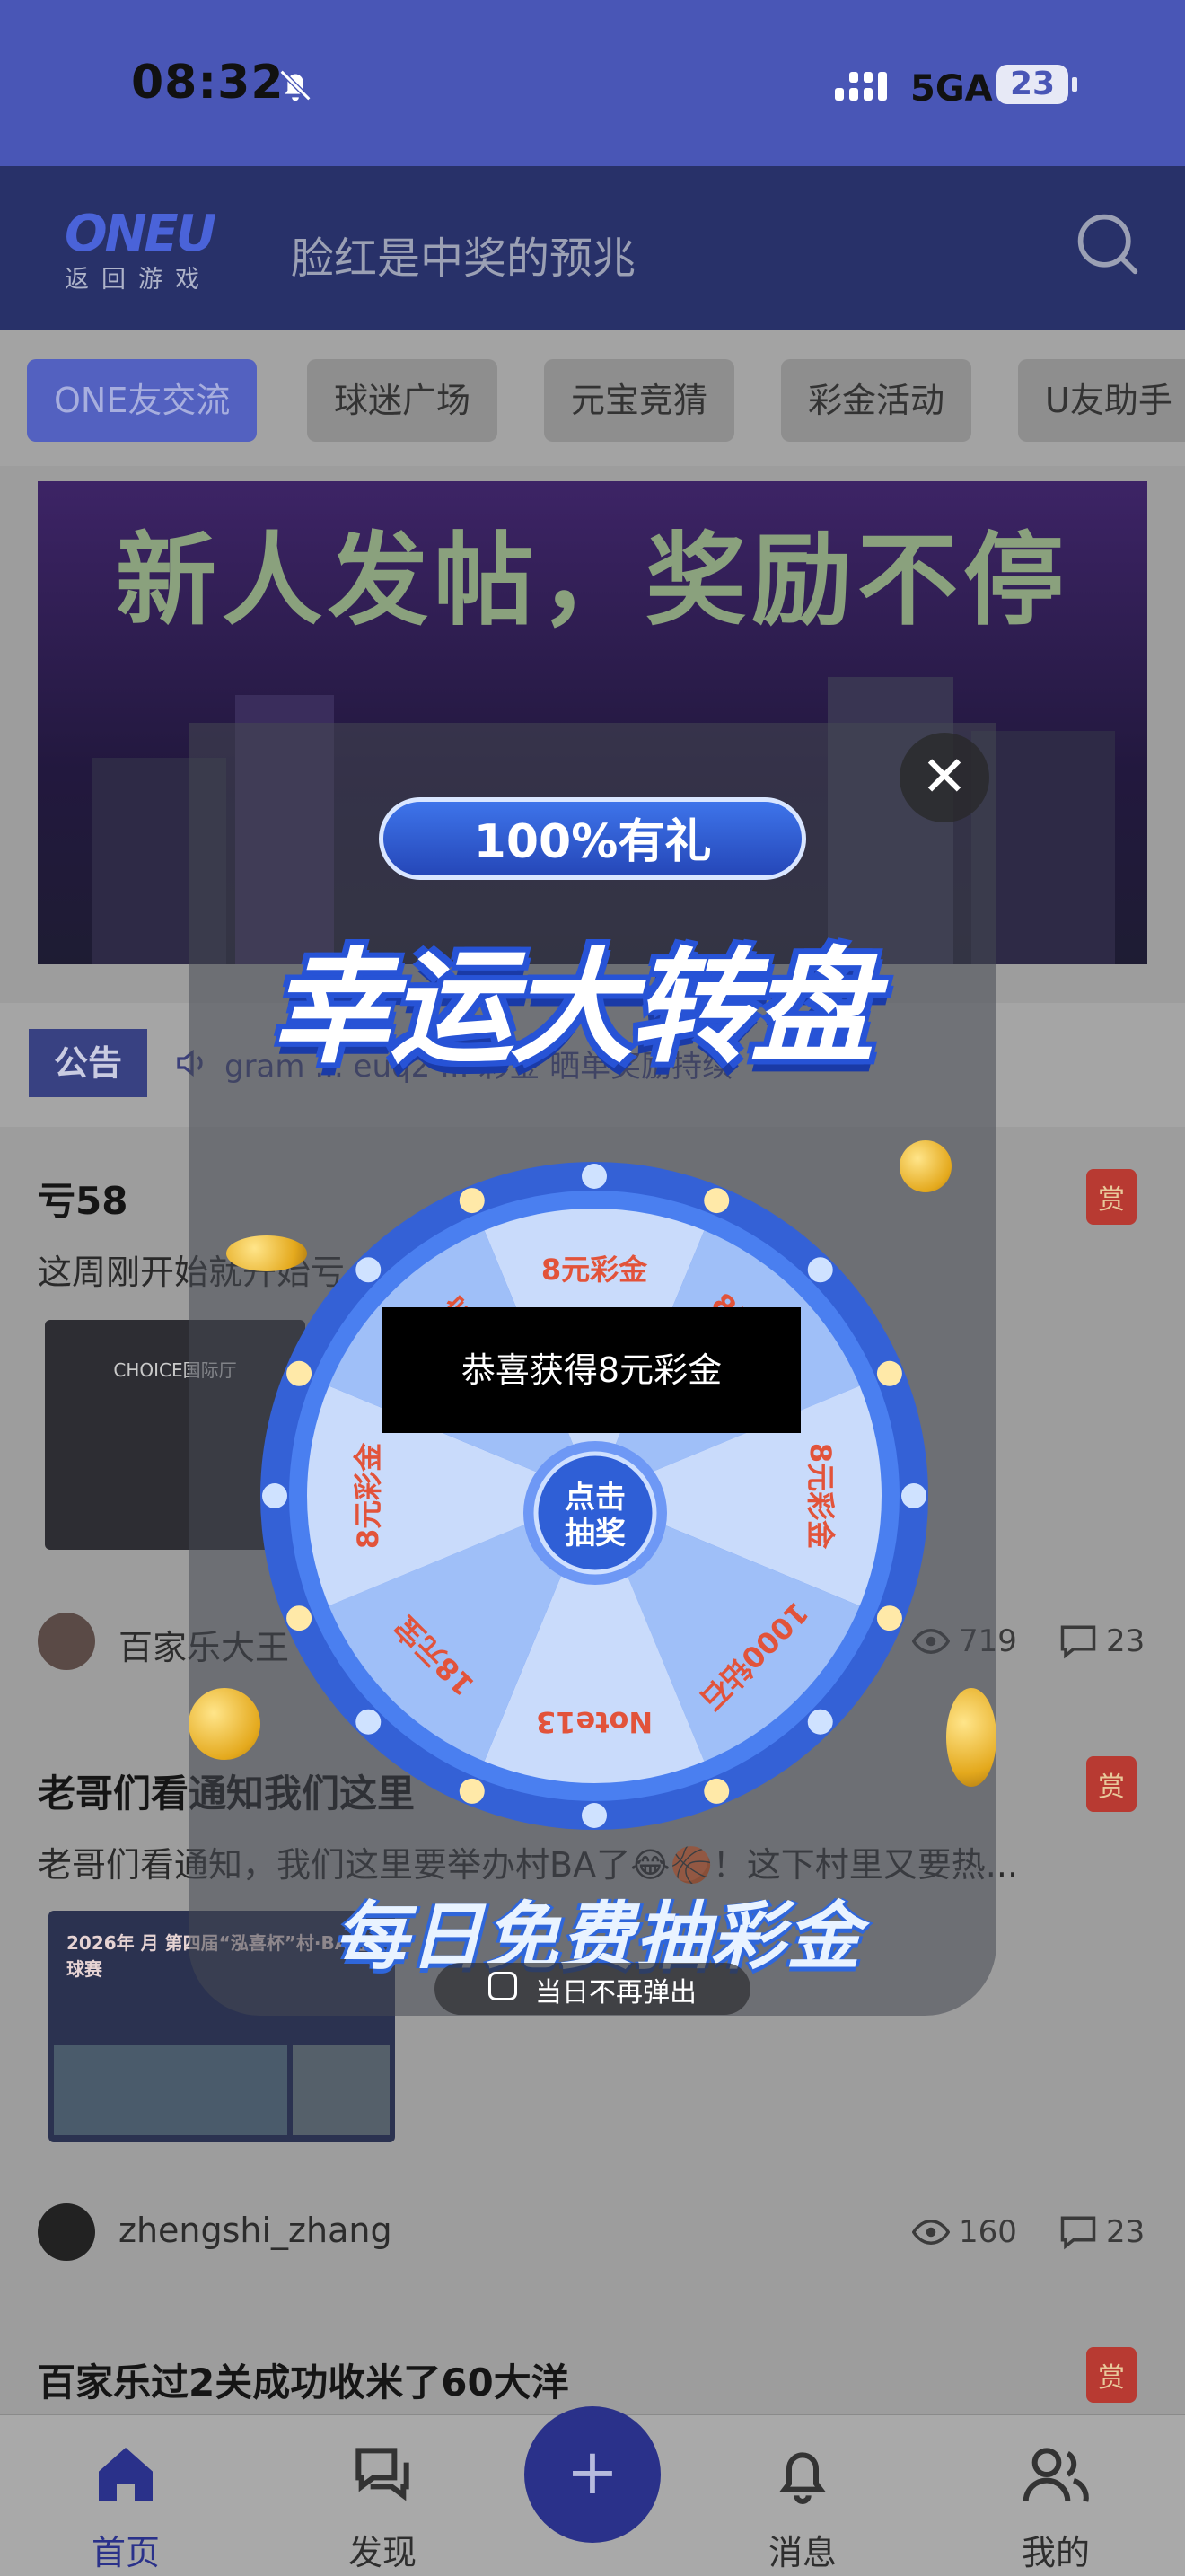 This screenshot has width=1185, height=2576. I want to click on post-author: zhengshi_zhang, so click(255, 2230).